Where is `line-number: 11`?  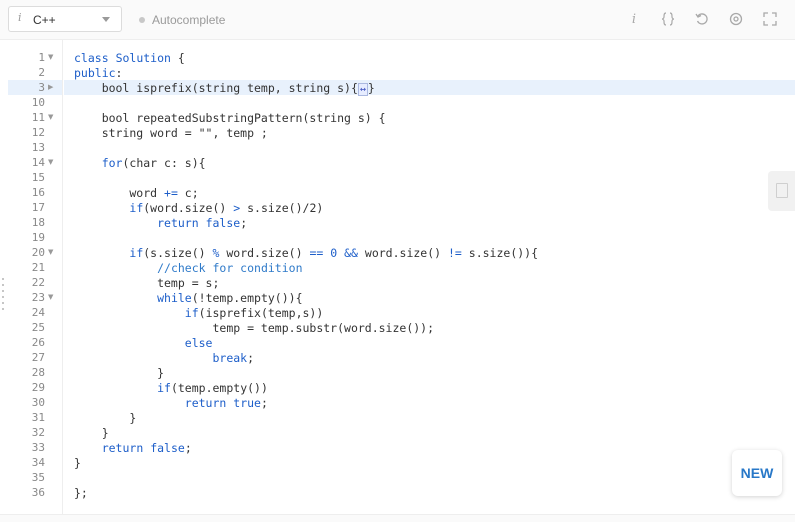 line-number: 11 is located at coordinates (38, 117).